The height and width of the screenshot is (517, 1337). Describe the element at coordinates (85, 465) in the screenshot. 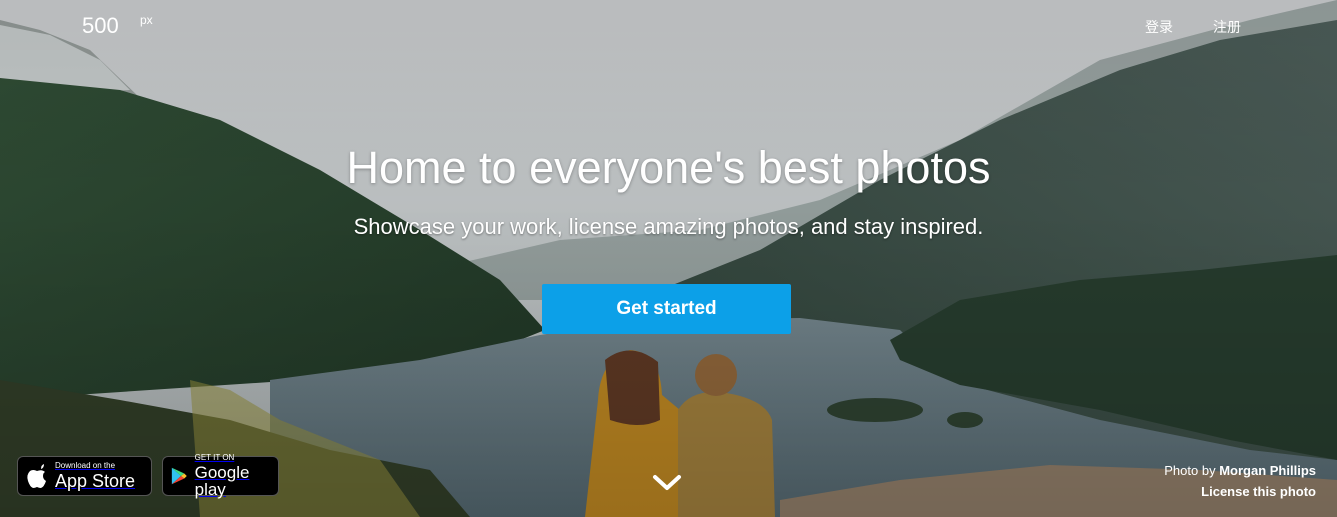

I see `app-store-small-text: Download on the` at that location.